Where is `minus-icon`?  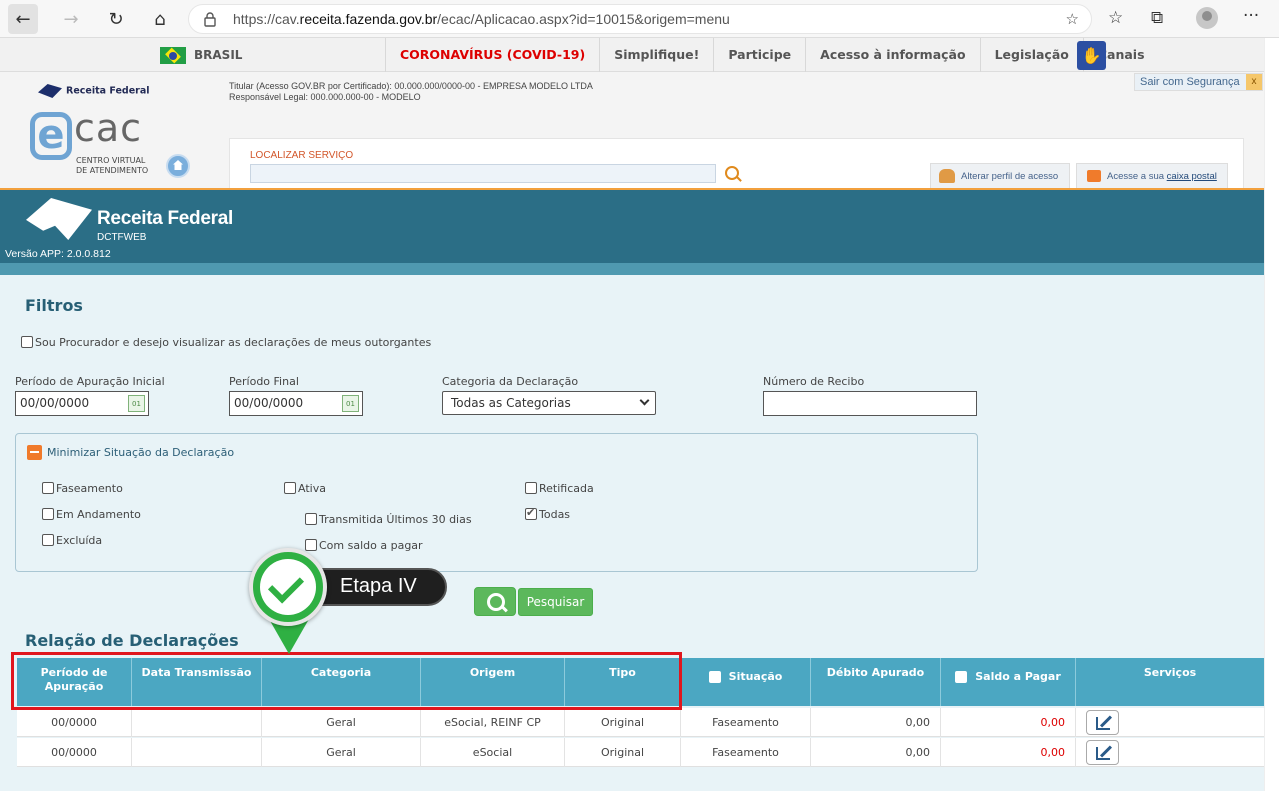 minus-icon is located at coordinates (34, 452).